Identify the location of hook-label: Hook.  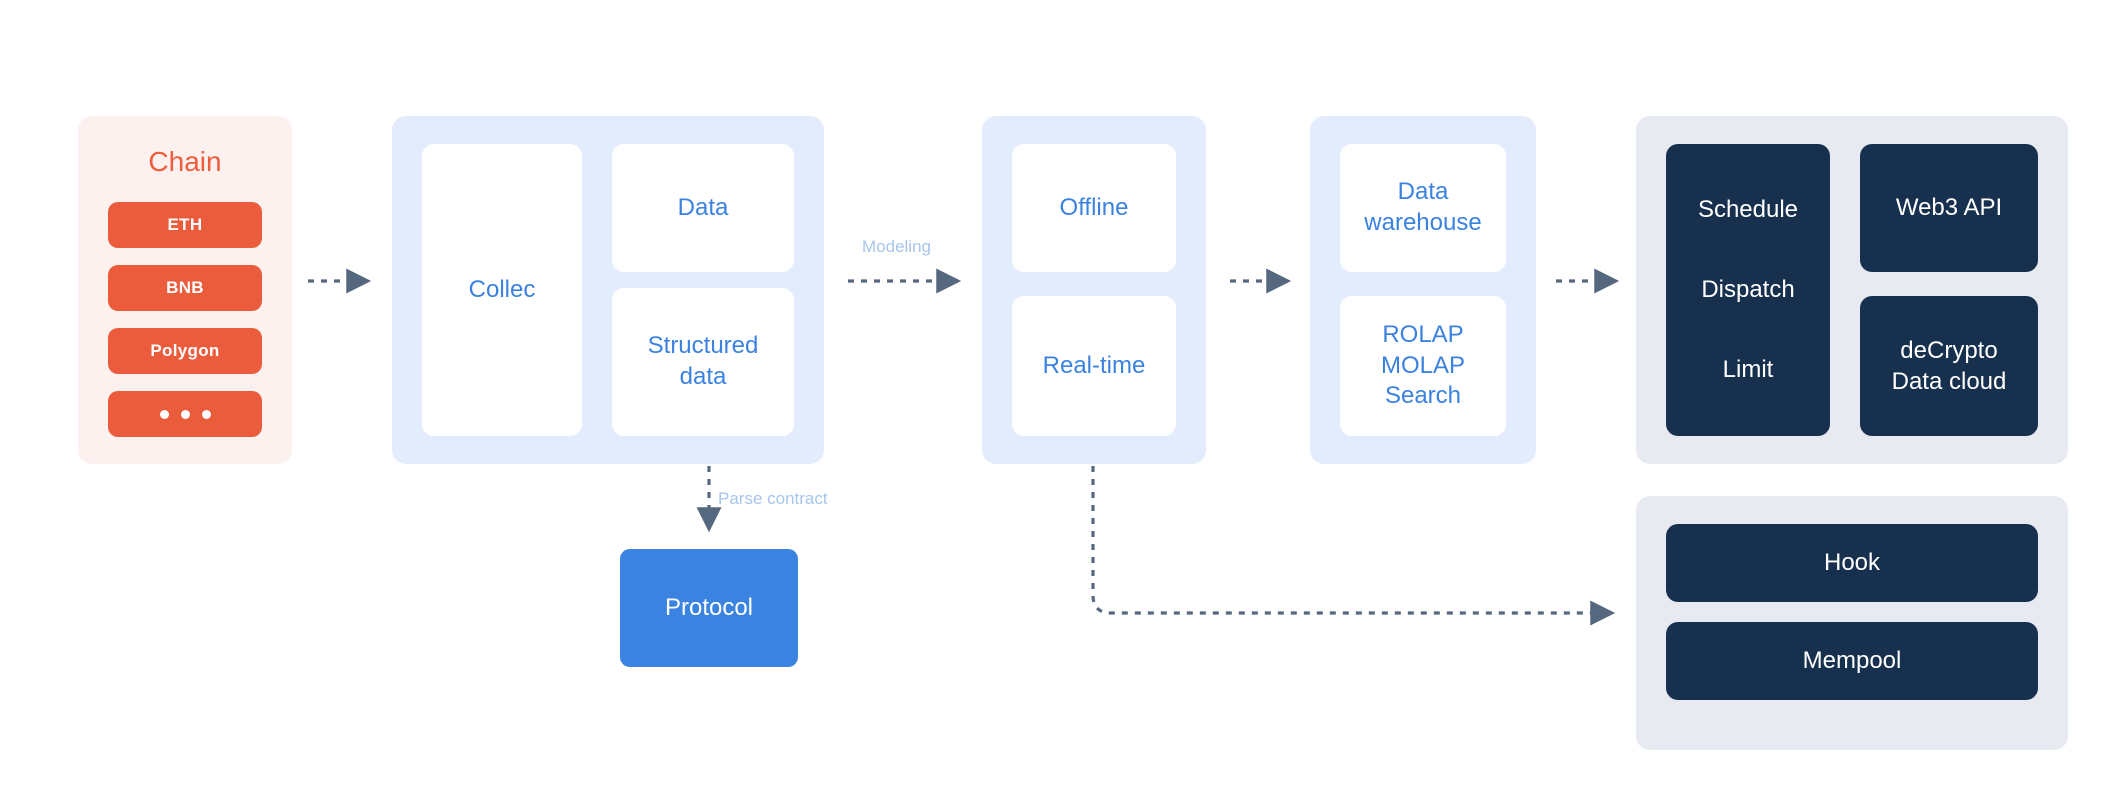
(1852, 563).